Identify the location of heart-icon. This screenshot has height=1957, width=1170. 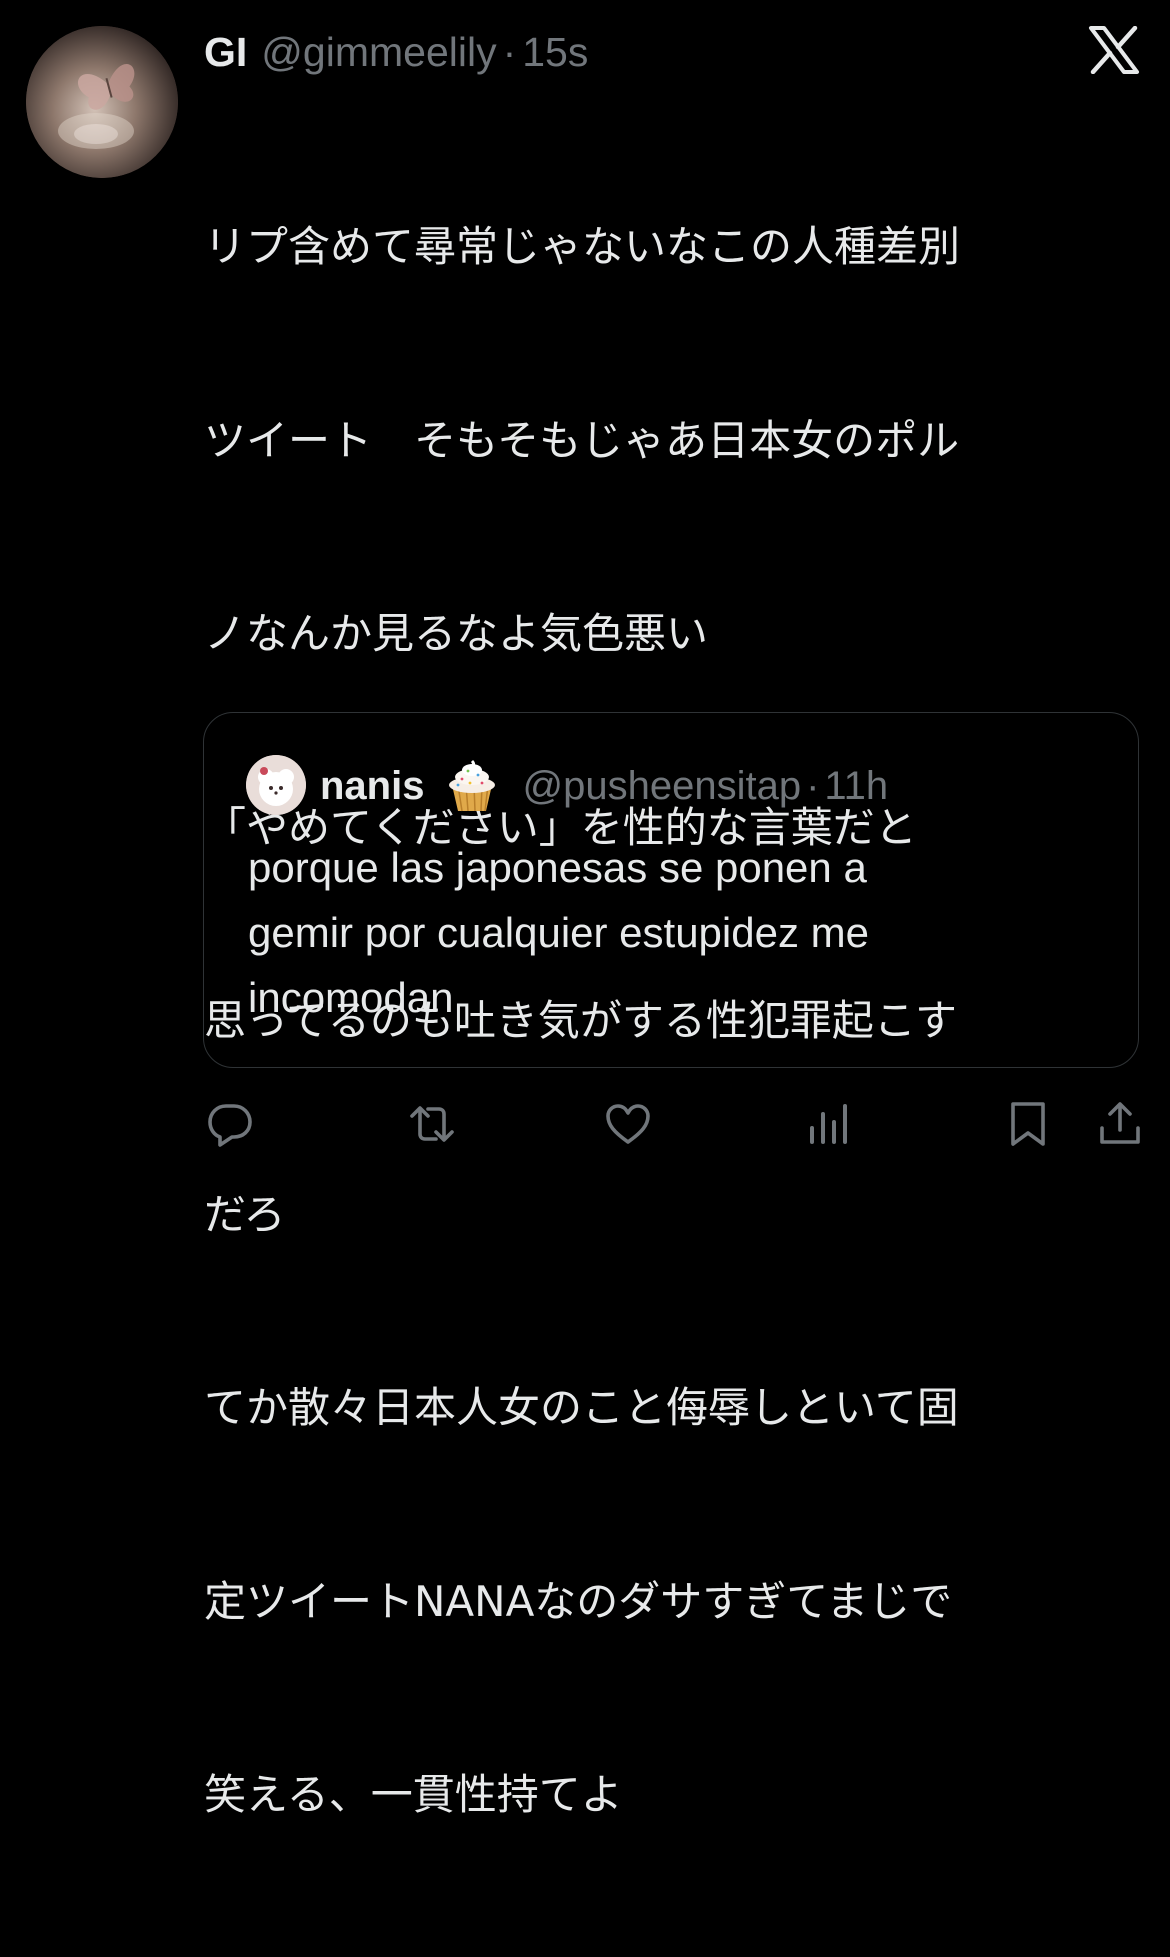
(628, 1124).